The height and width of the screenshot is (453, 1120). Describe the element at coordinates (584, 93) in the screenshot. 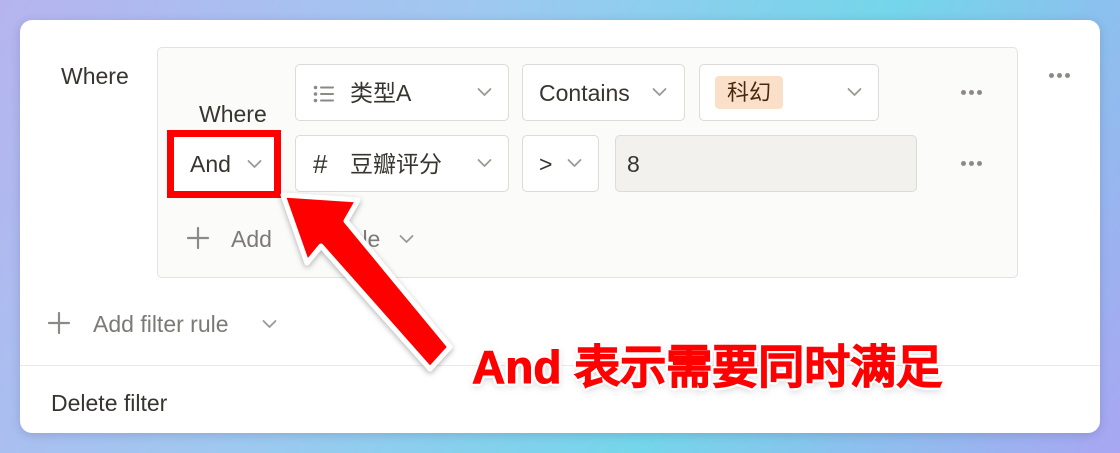

I see `rule1-operator-label: Contains` at that location.